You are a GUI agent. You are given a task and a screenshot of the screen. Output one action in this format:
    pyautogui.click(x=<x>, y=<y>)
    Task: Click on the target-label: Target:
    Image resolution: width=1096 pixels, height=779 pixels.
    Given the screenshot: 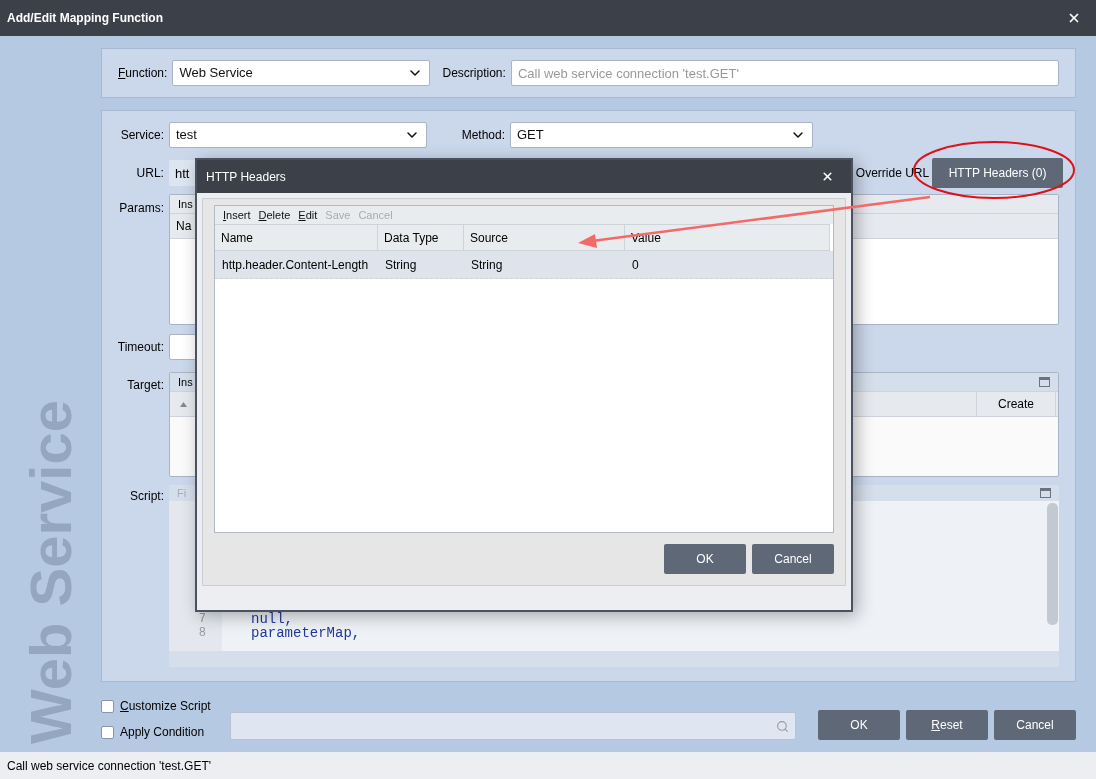 What is the action you would take?
    pyautogui.click(x=145, y=385)
    